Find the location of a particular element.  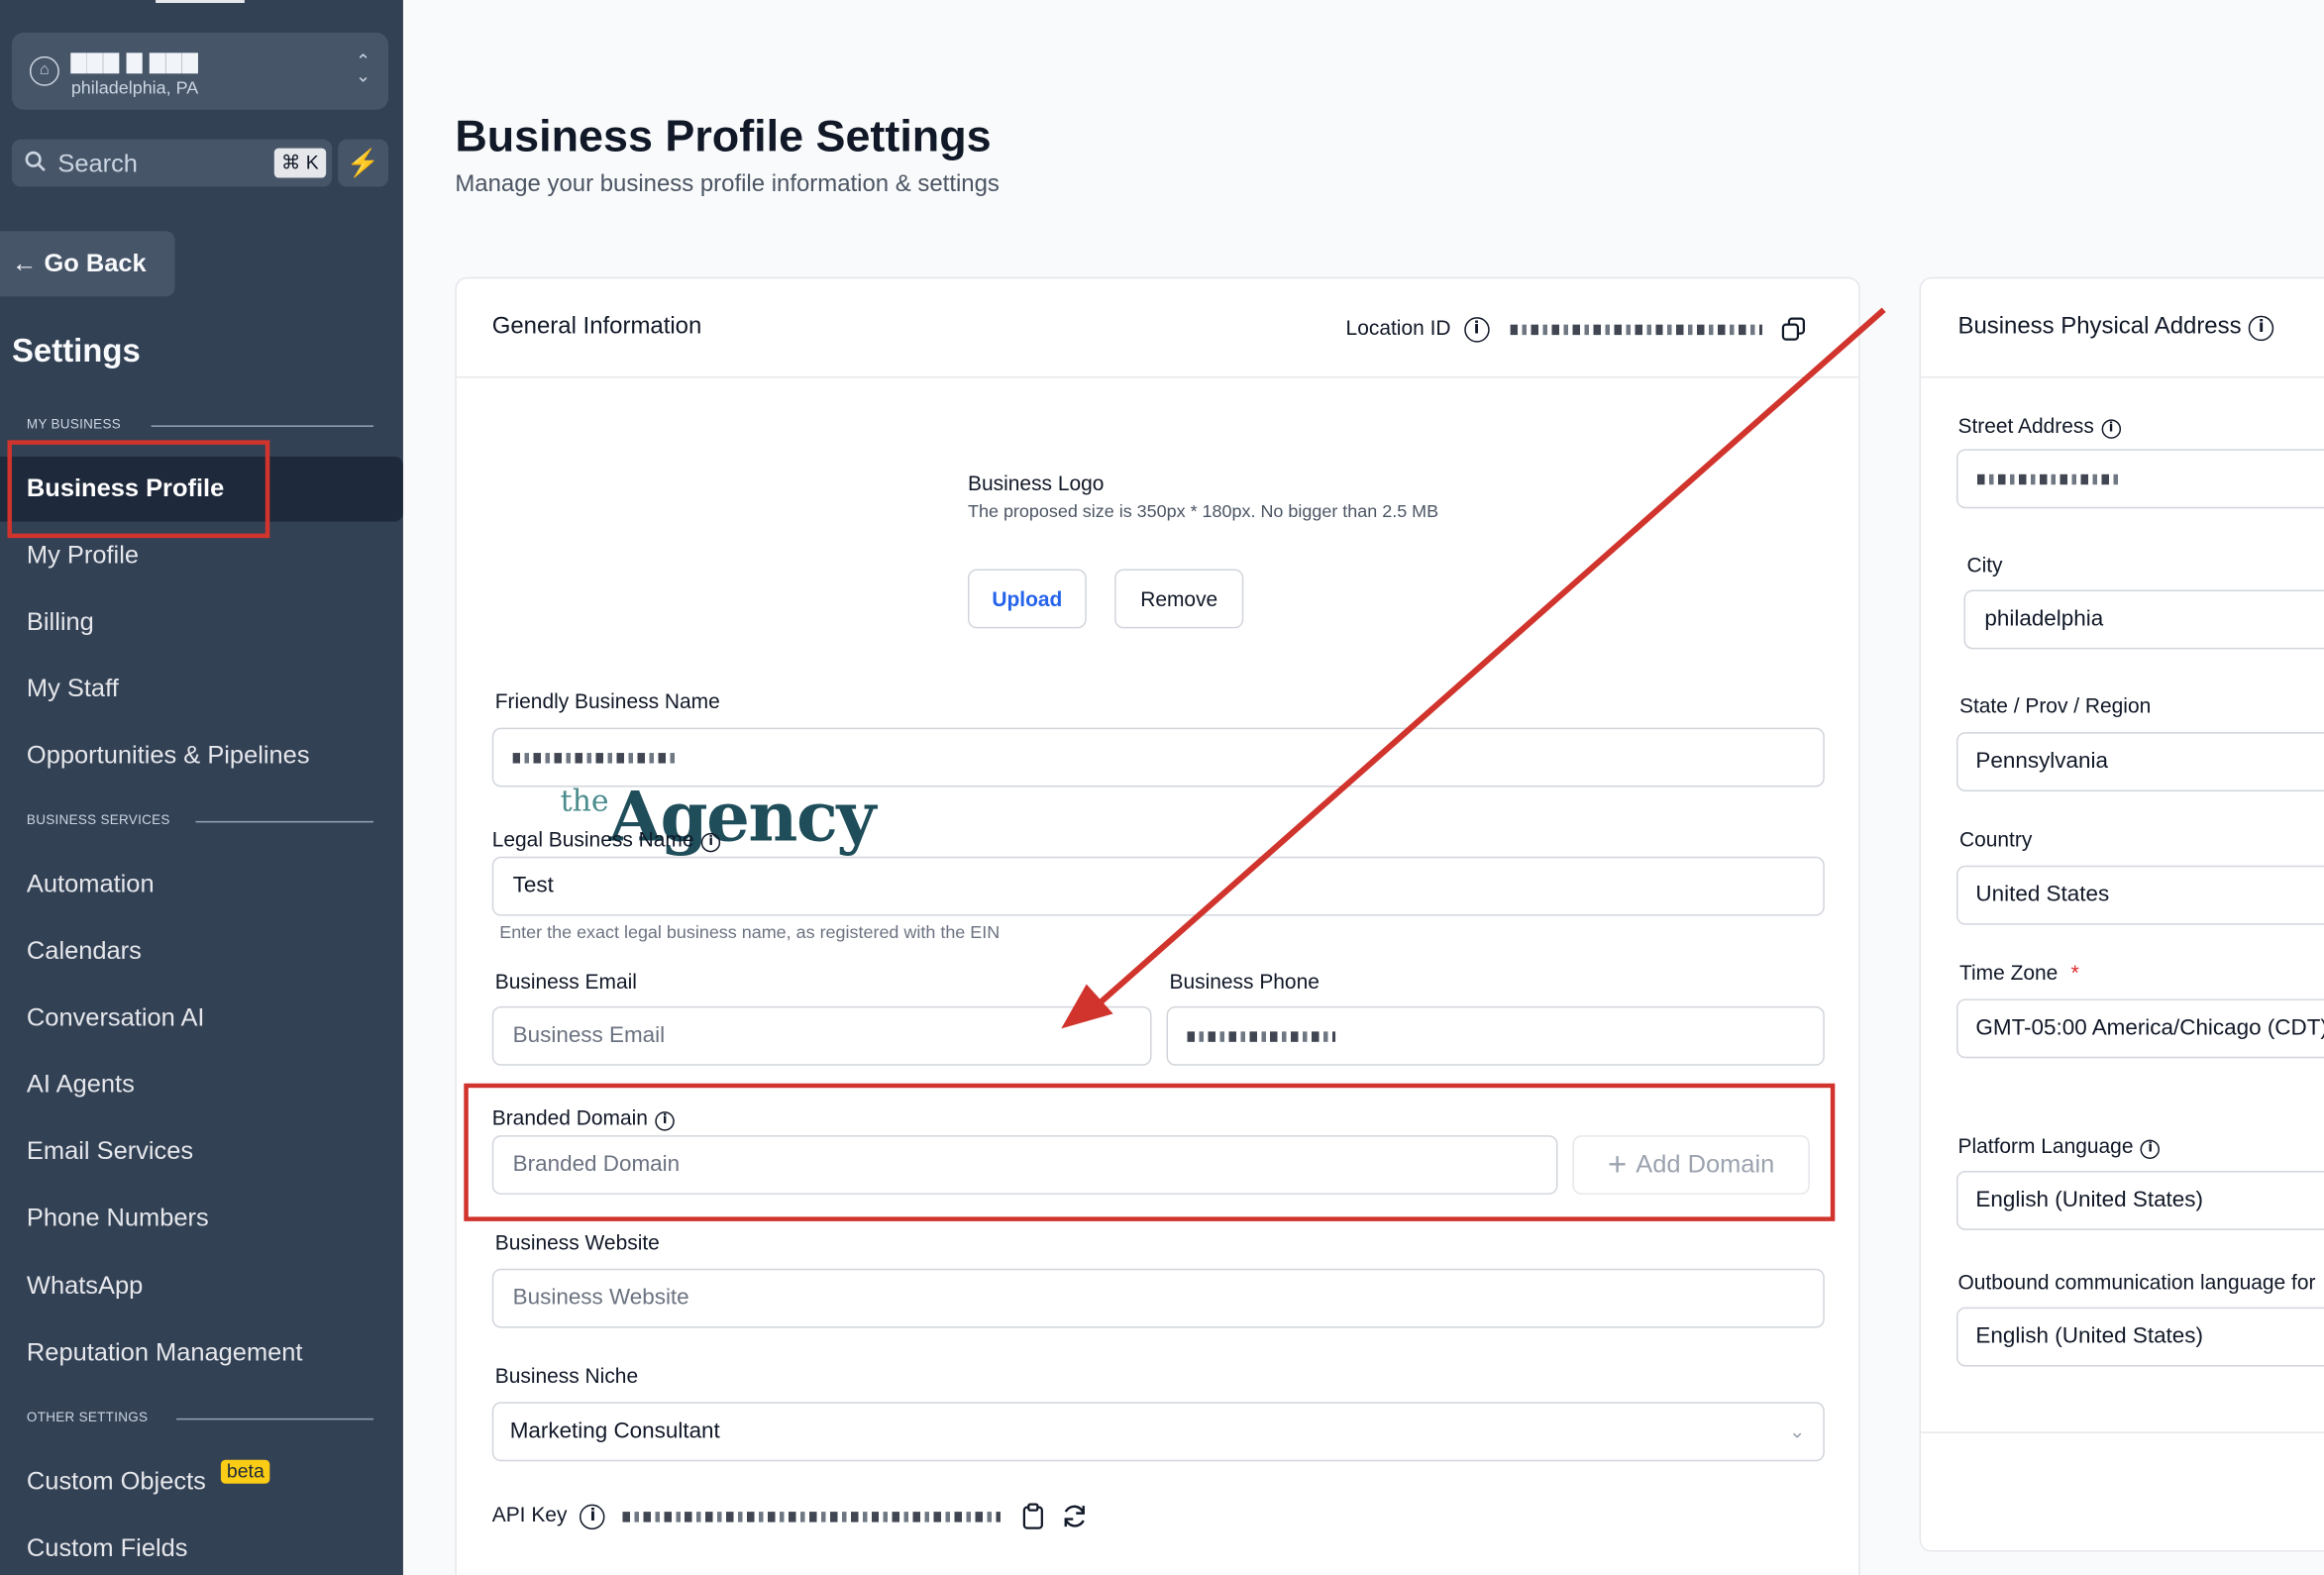

sidebar-item-conversation-ai: Conversation AI is located at coordinates (116, 1018).